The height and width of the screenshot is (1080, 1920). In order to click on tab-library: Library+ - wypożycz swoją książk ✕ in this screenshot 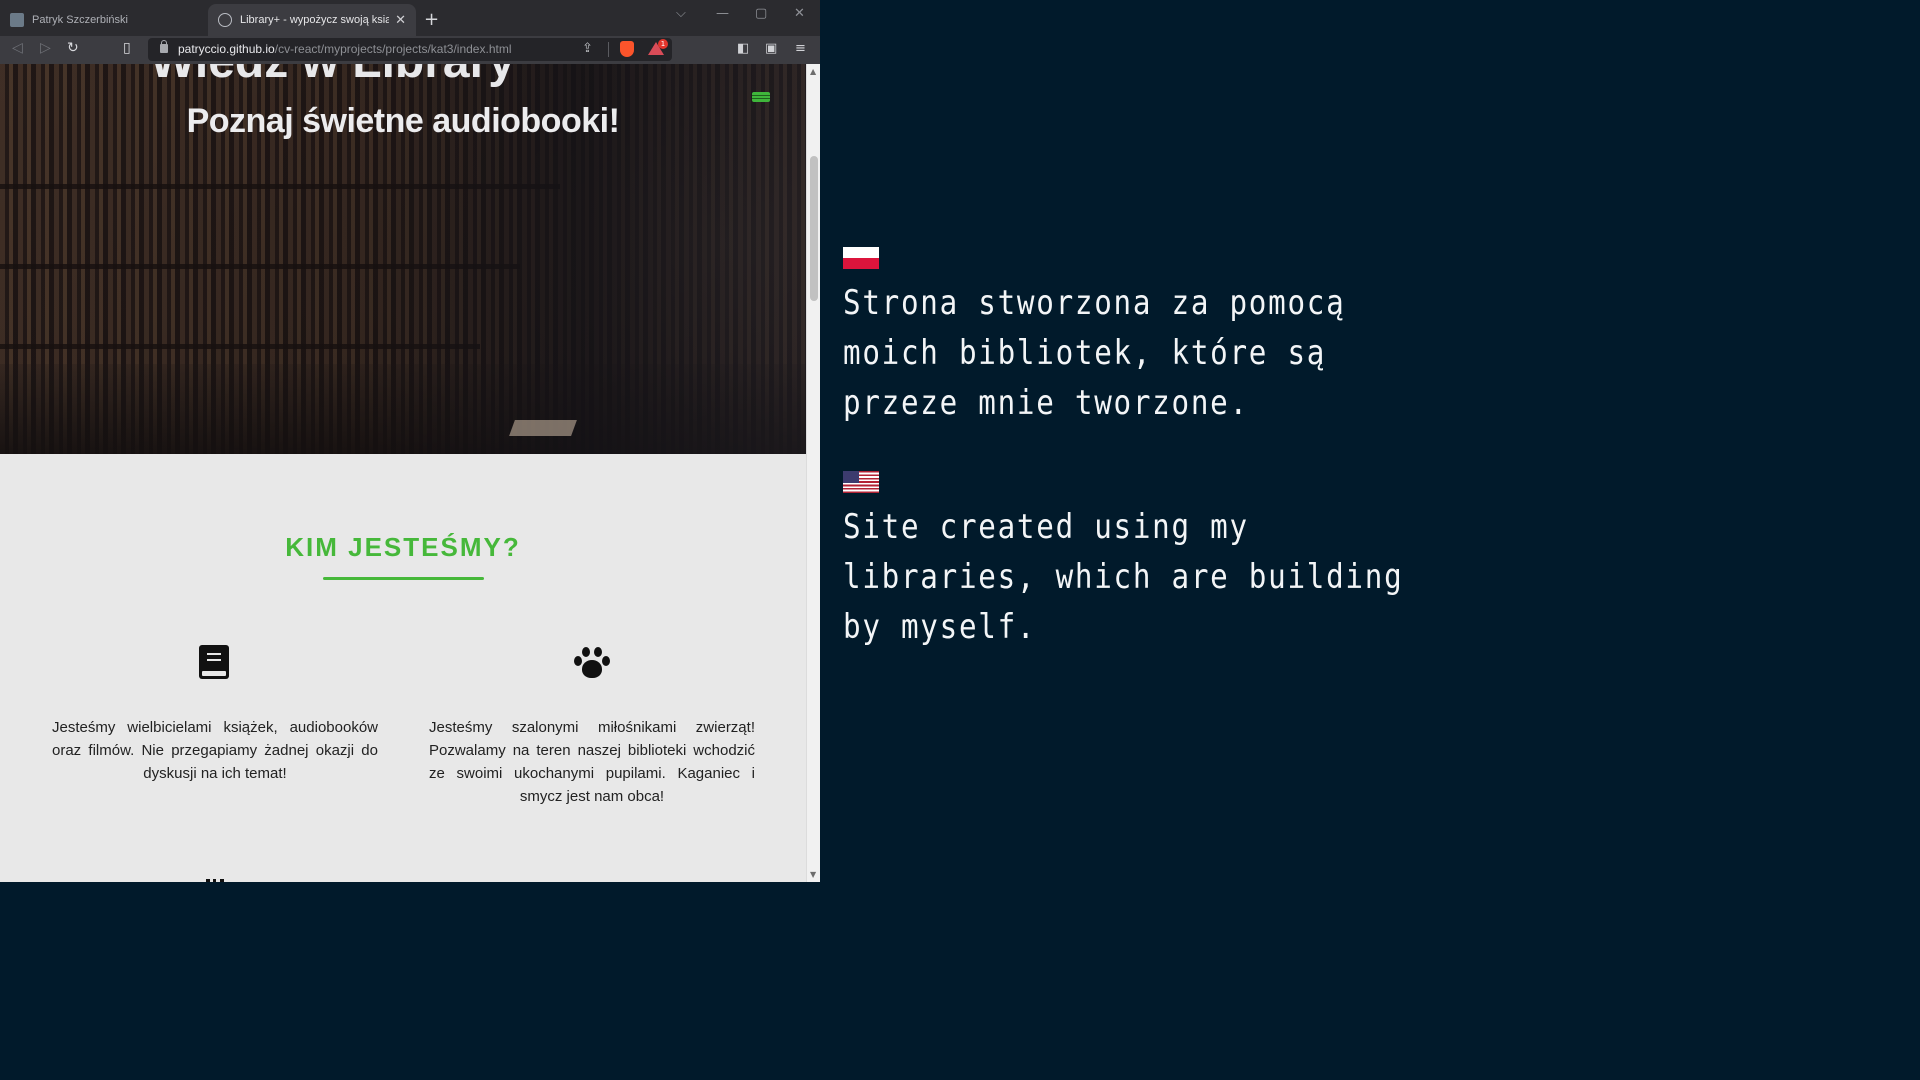, I will do `click(312, 20)`.